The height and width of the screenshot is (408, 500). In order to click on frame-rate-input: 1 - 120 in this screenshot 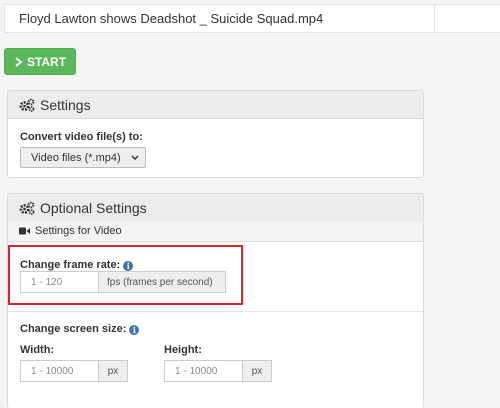, I will do `click(59, 282)`.